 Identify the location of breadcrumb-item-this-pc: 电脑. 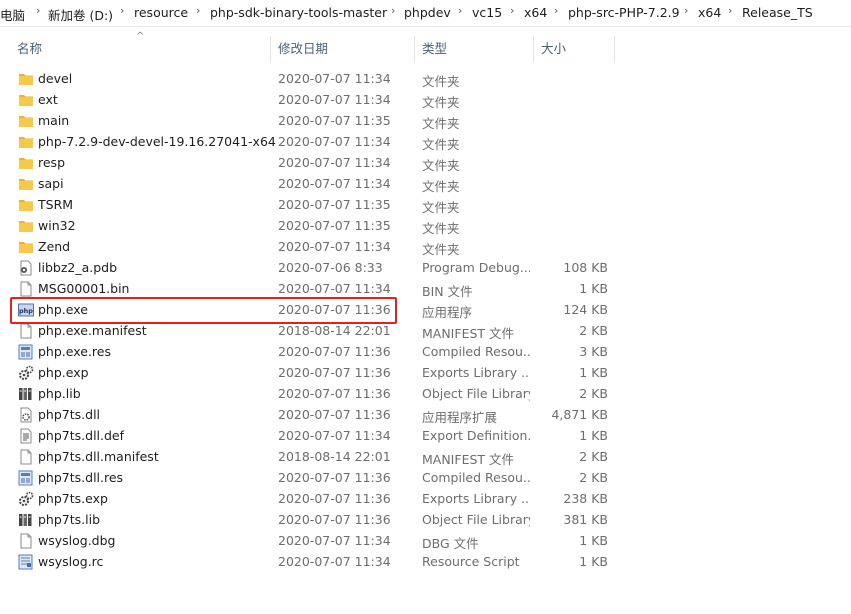
(12, 14).